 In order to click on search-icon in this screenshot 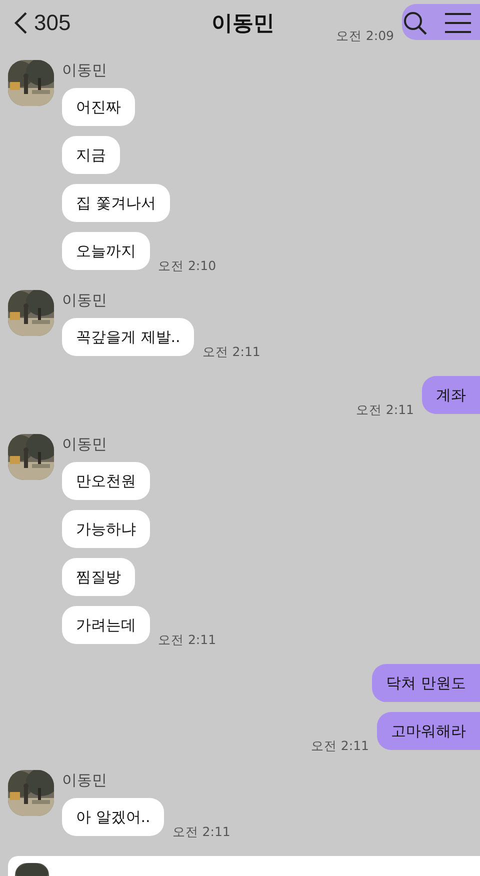, I will do `click(415, 23)`.